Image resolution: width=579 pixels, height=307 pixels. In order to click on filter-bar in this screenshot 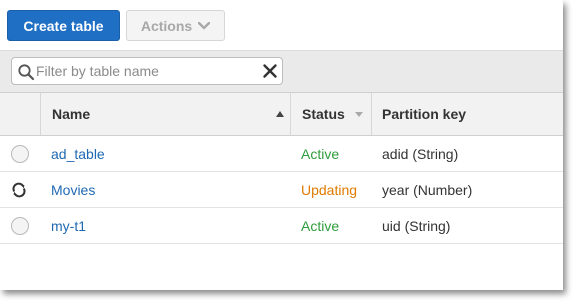, I will do `click(281, 71)`.